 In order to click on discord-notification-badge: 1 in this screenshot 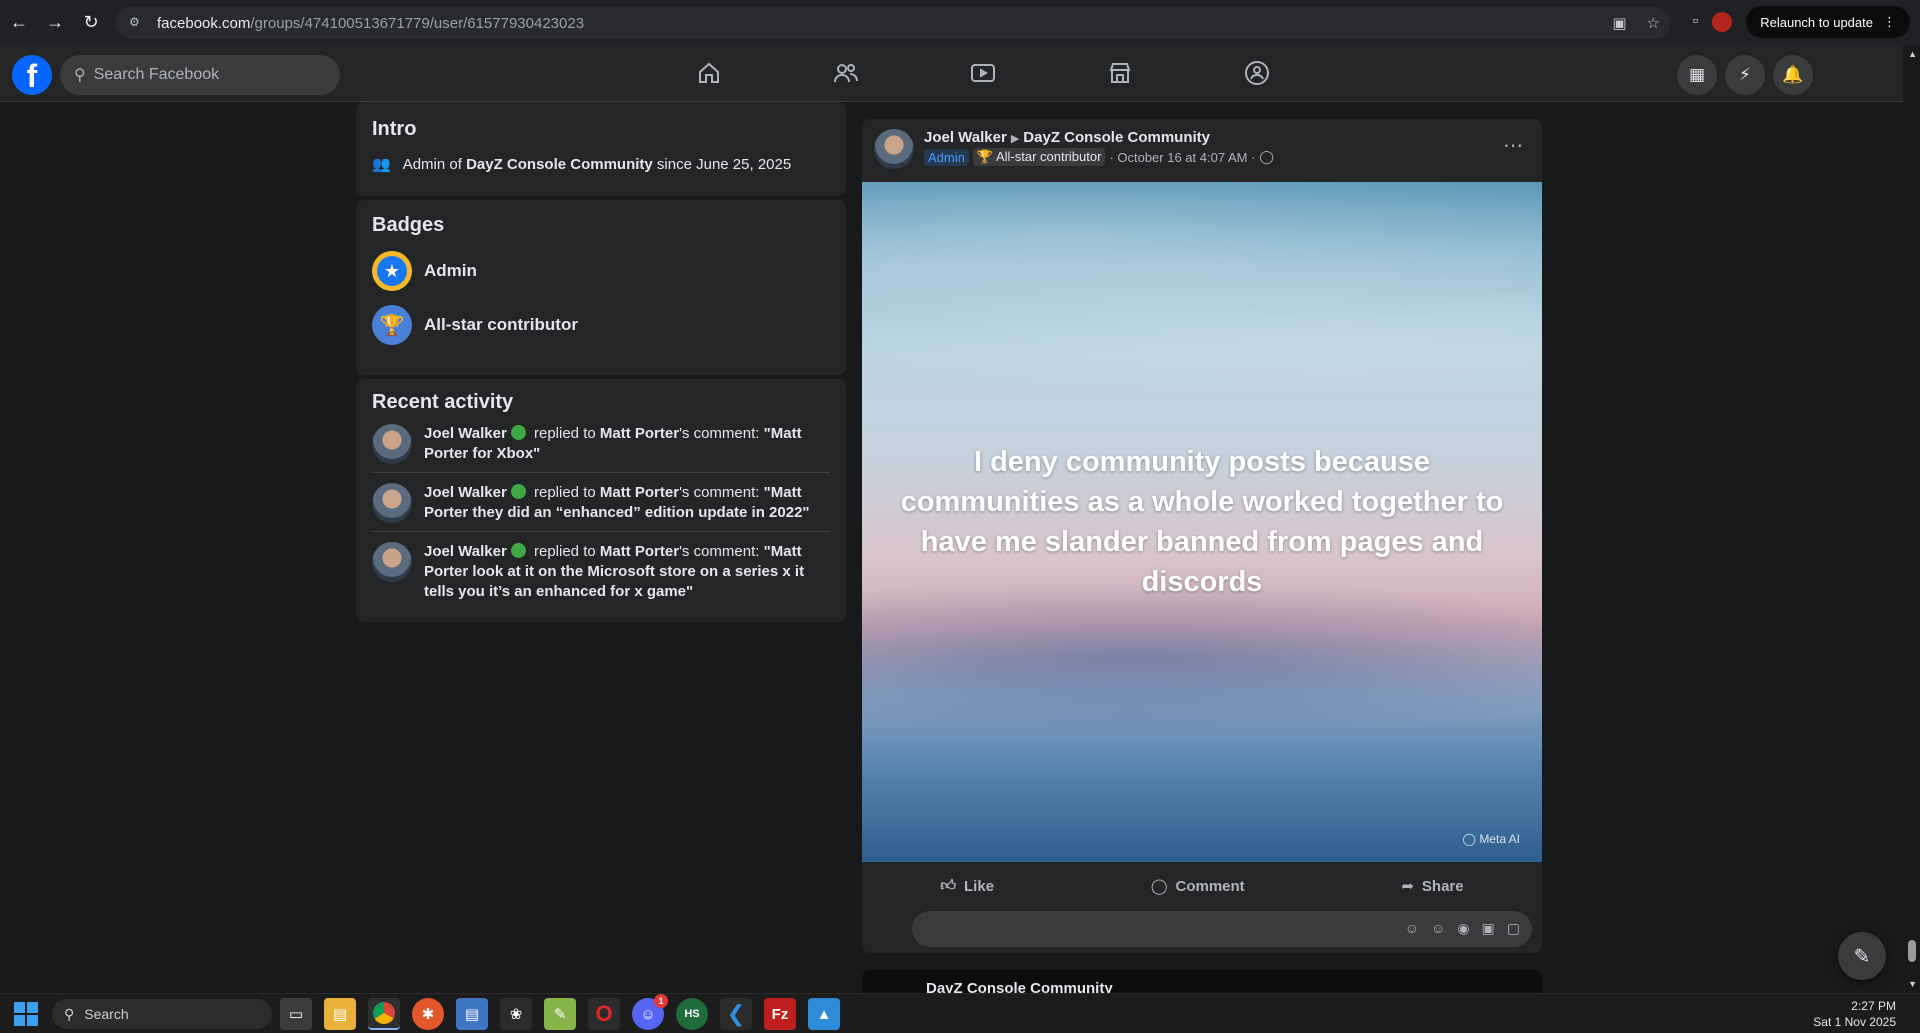, I will do `click(661, 1001)`.